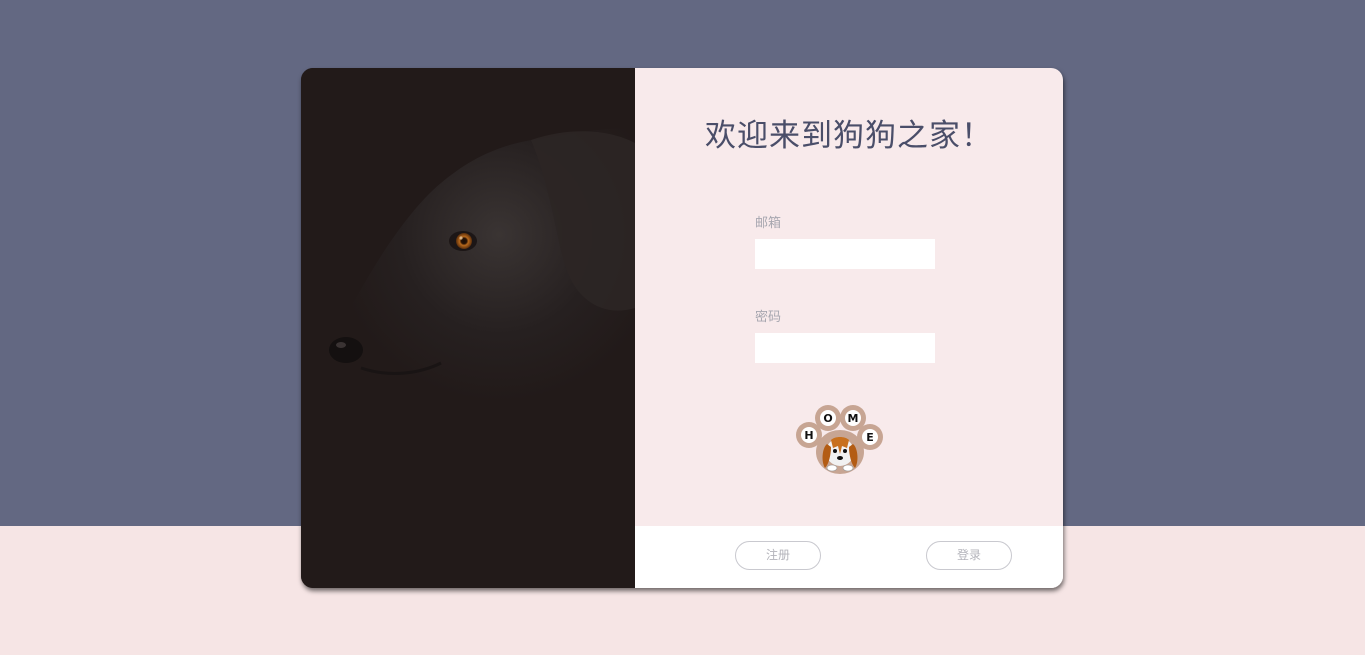  Describe the element at coordinates (849, 136) in the screenshot. I see `welcome-title: 欢迎来到狗狗之家！` at that location.